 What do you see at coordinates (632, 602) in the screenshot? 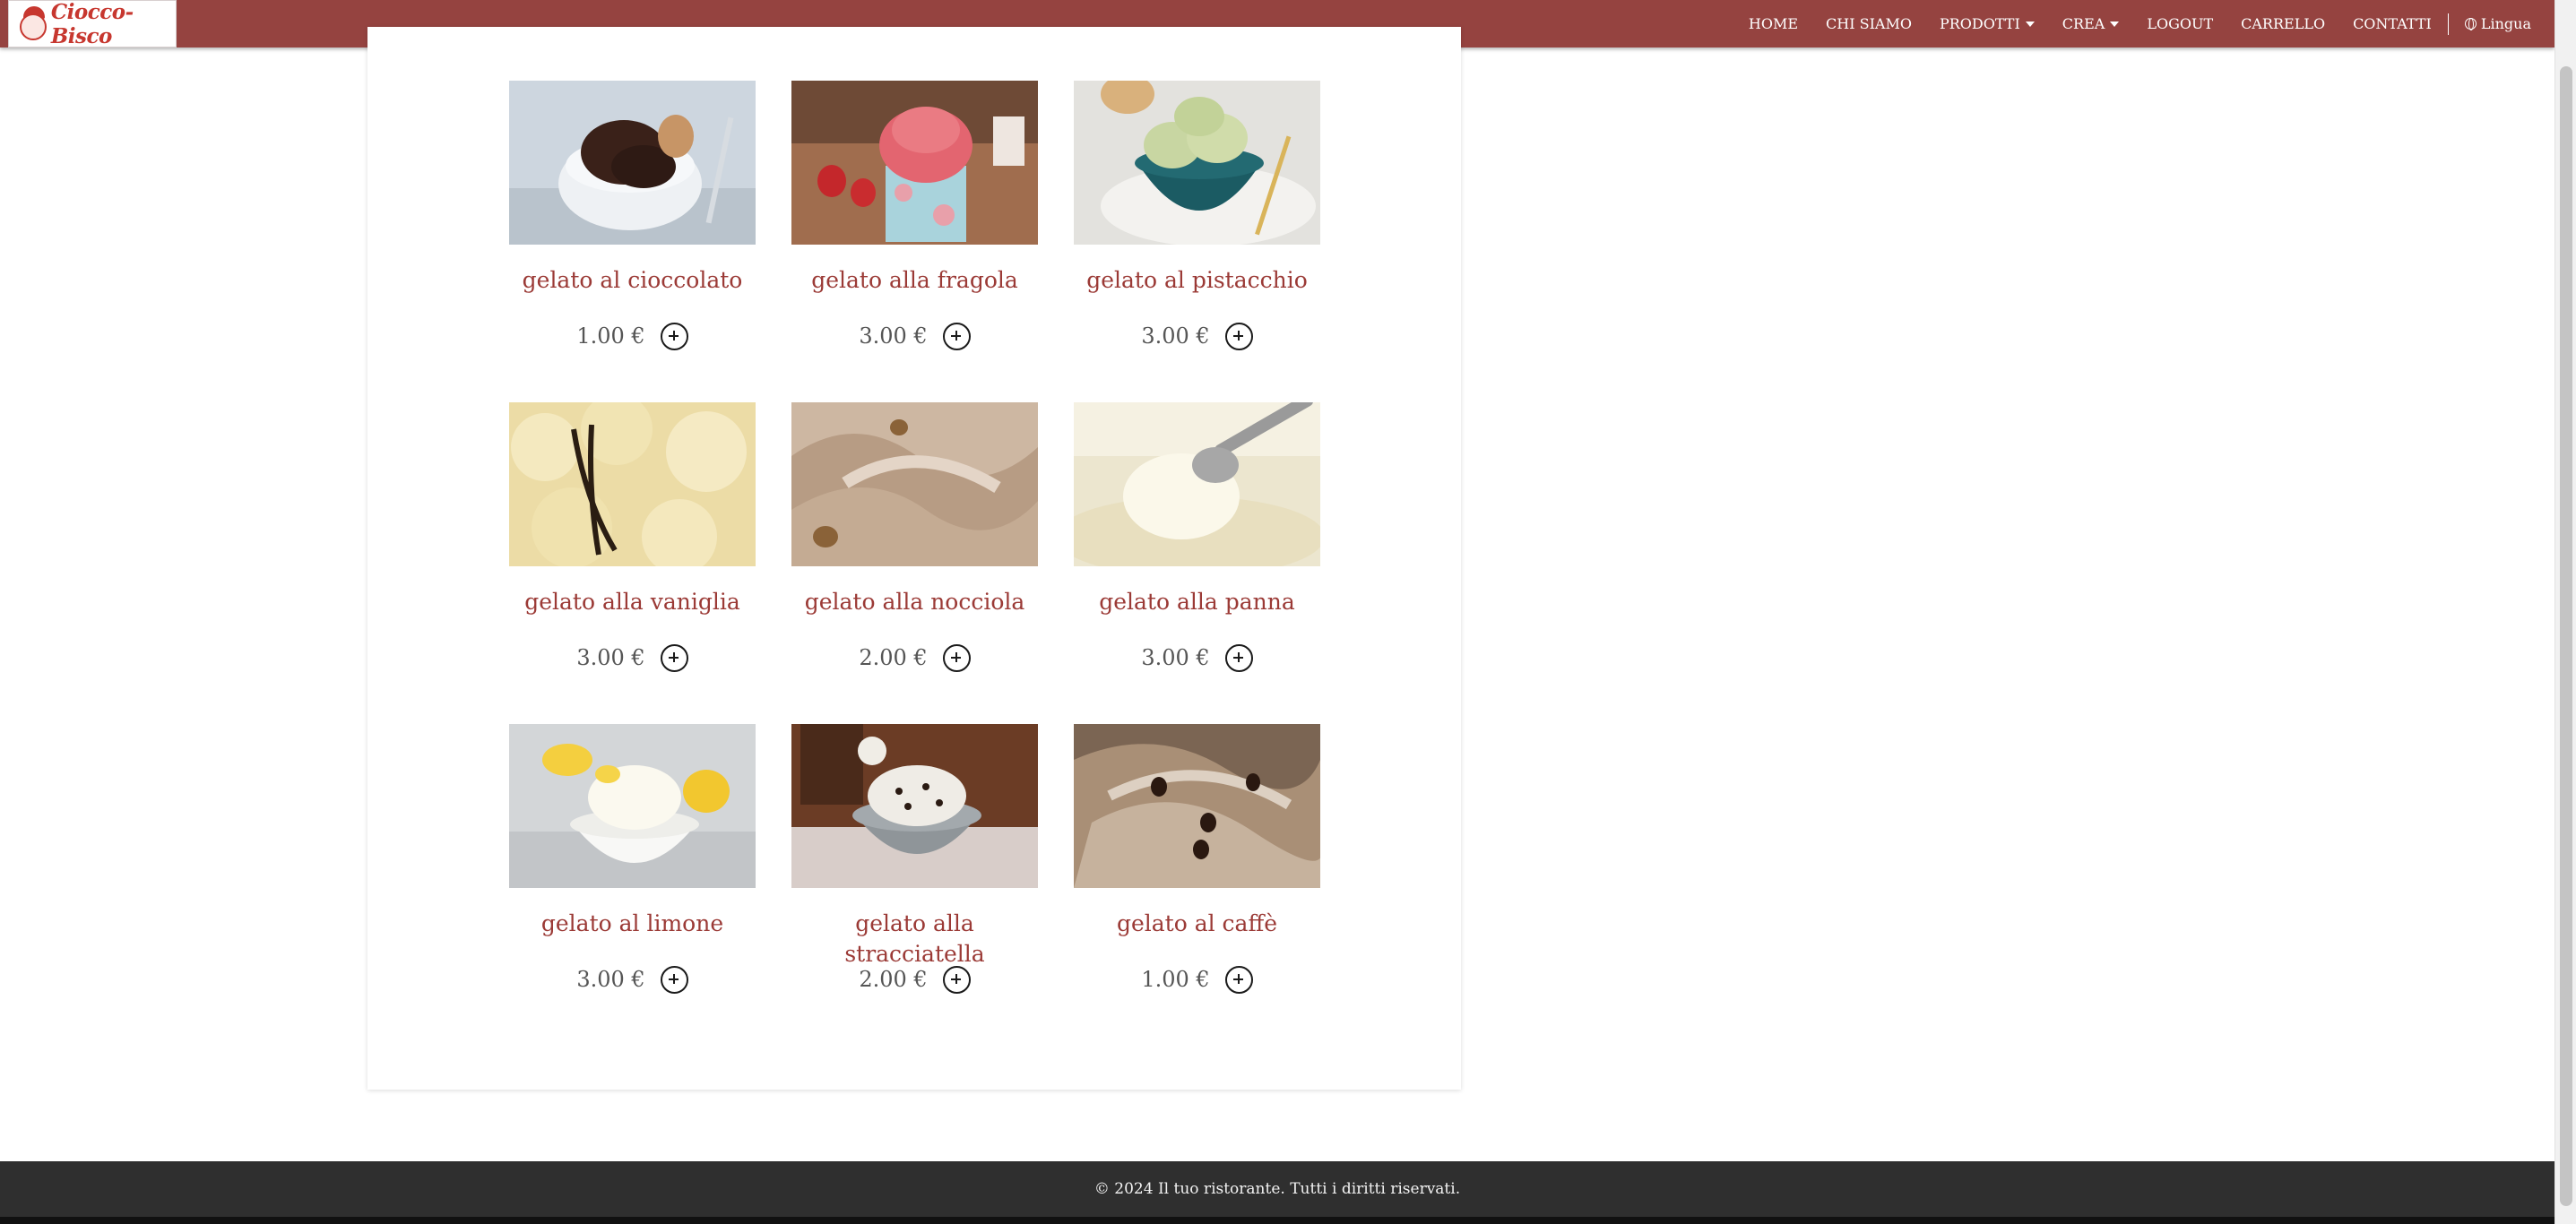
I see `product-name: gelato alla vaniglia` at bounding box center [632, 602].